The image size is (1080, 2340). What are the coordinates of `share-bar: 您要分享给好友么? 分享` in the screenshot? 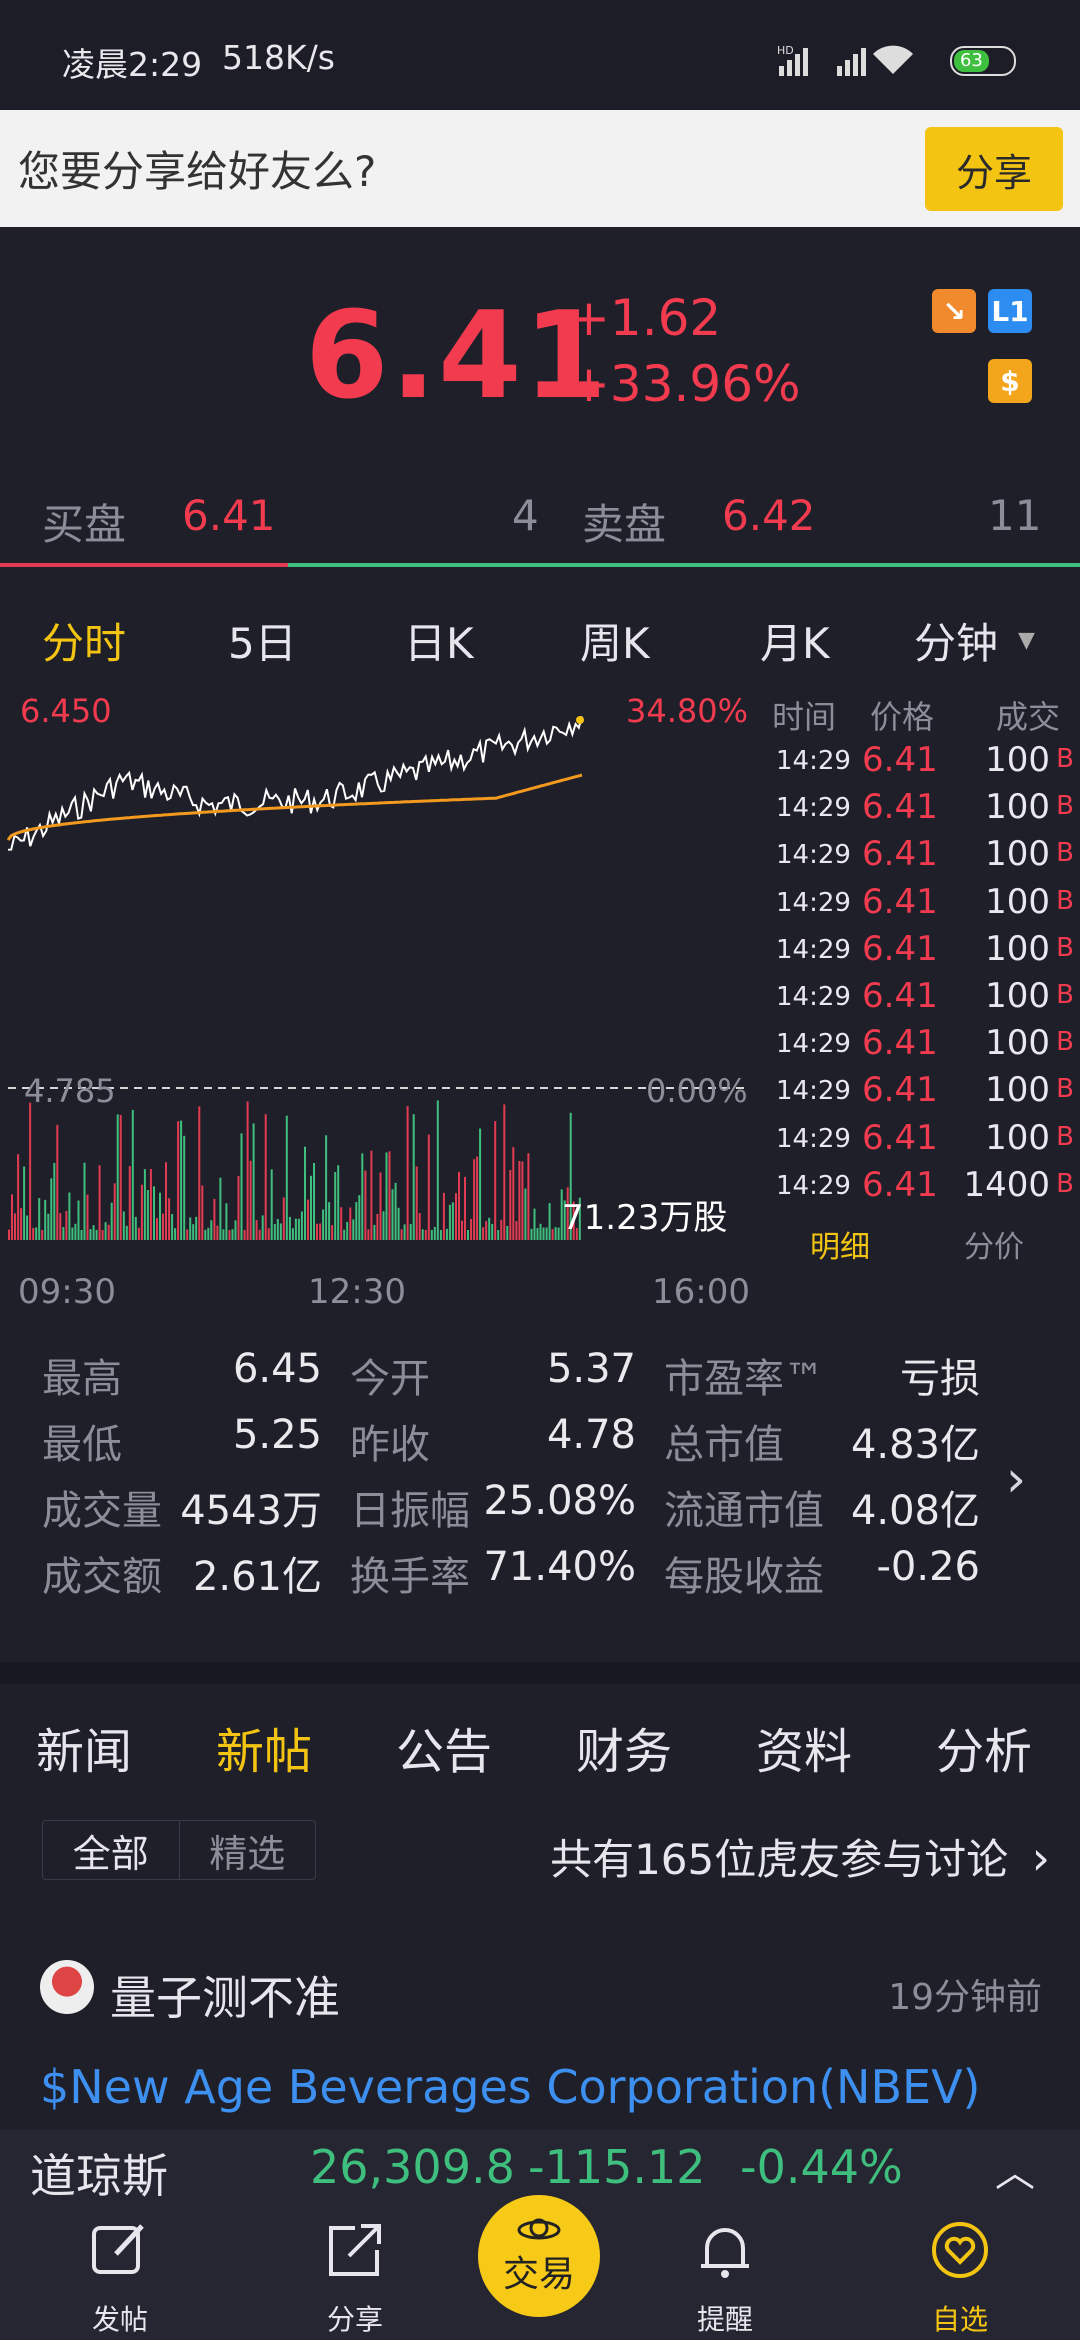 It's located at (540, 168).